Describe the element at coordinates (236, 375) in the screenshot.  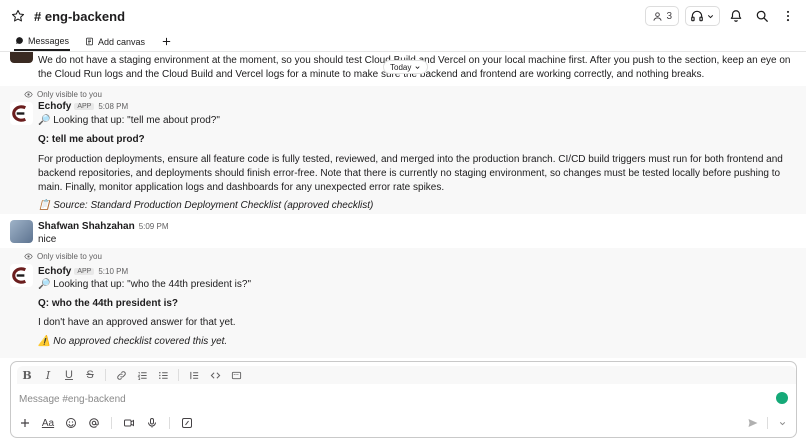
I see `code-block-icon` at that location.